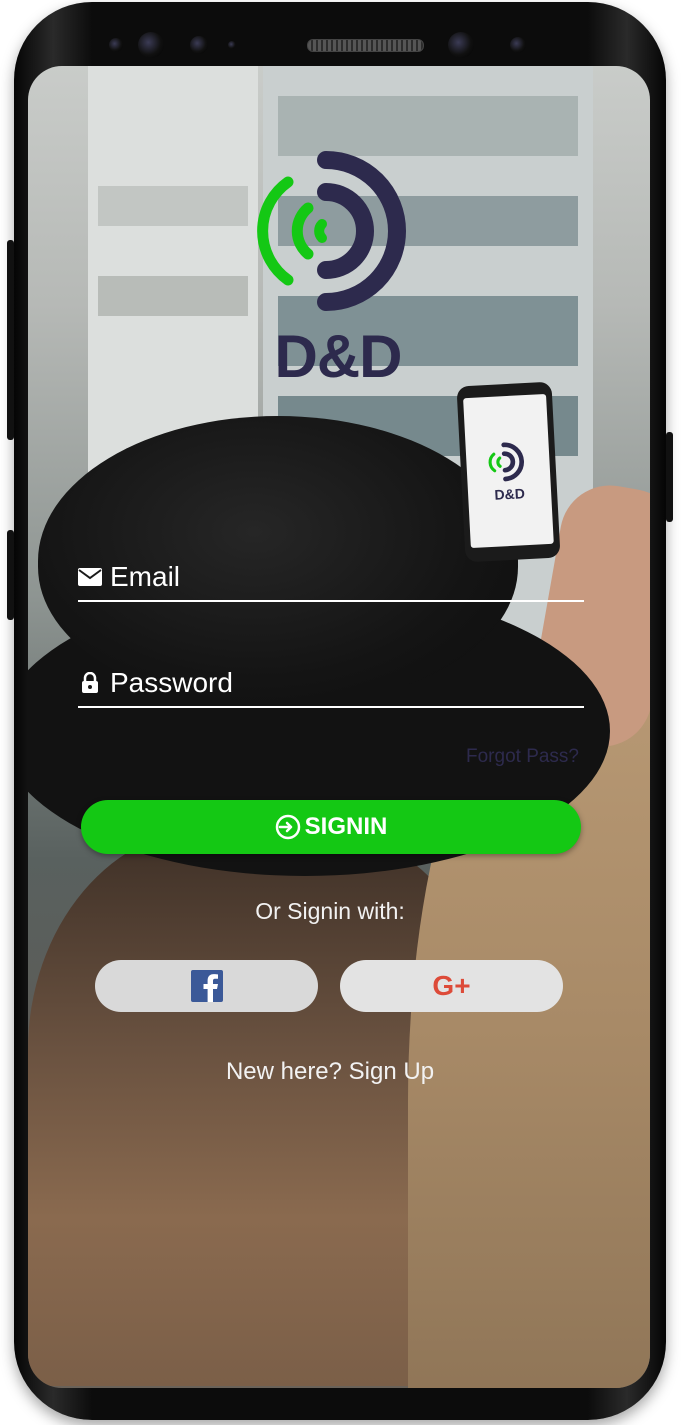 The width and height of the screenshot is (681, 1425). I want to click on email-icon, so click(90, 577).